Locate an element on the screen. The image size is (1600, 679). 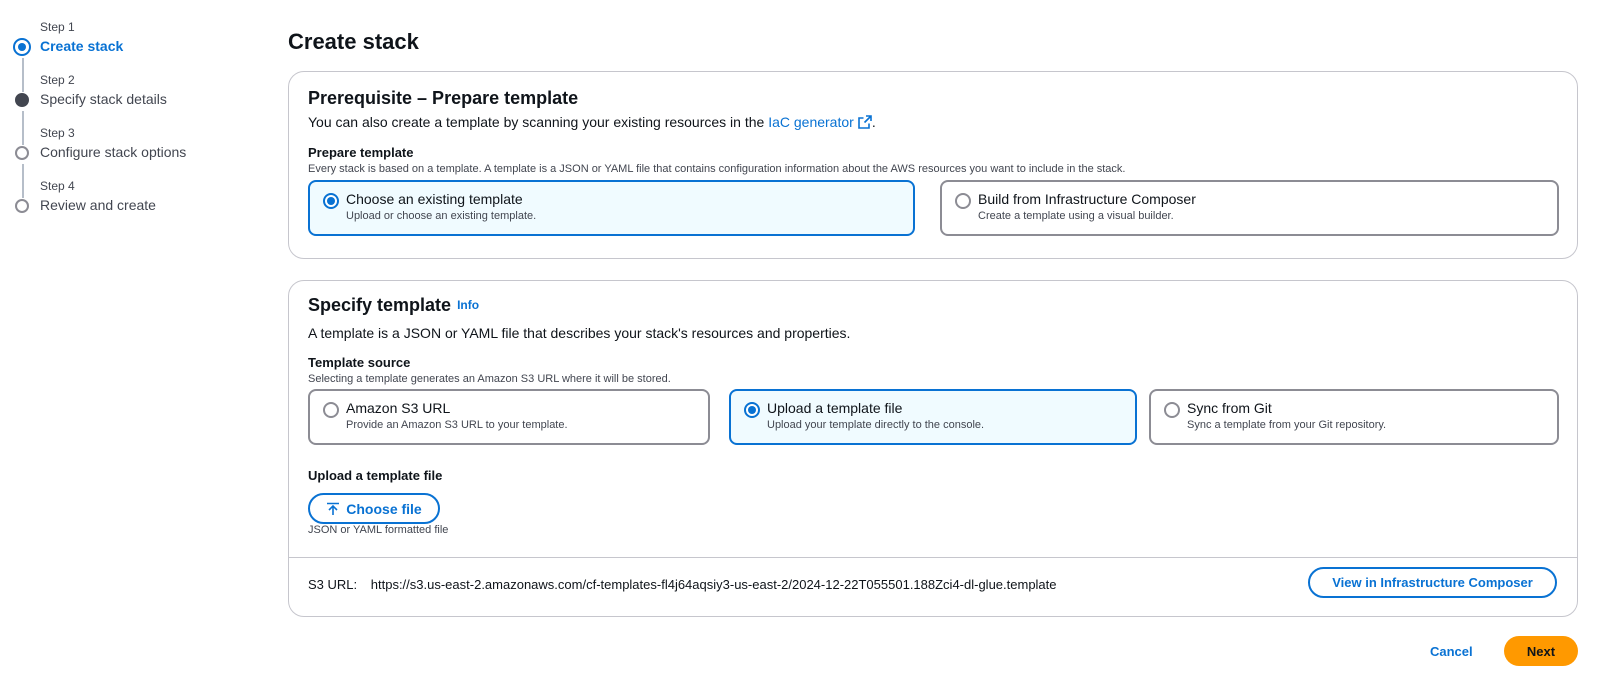
prerequisite-header: Prerequisite – Prepare template is located at coordinates (443, 98).